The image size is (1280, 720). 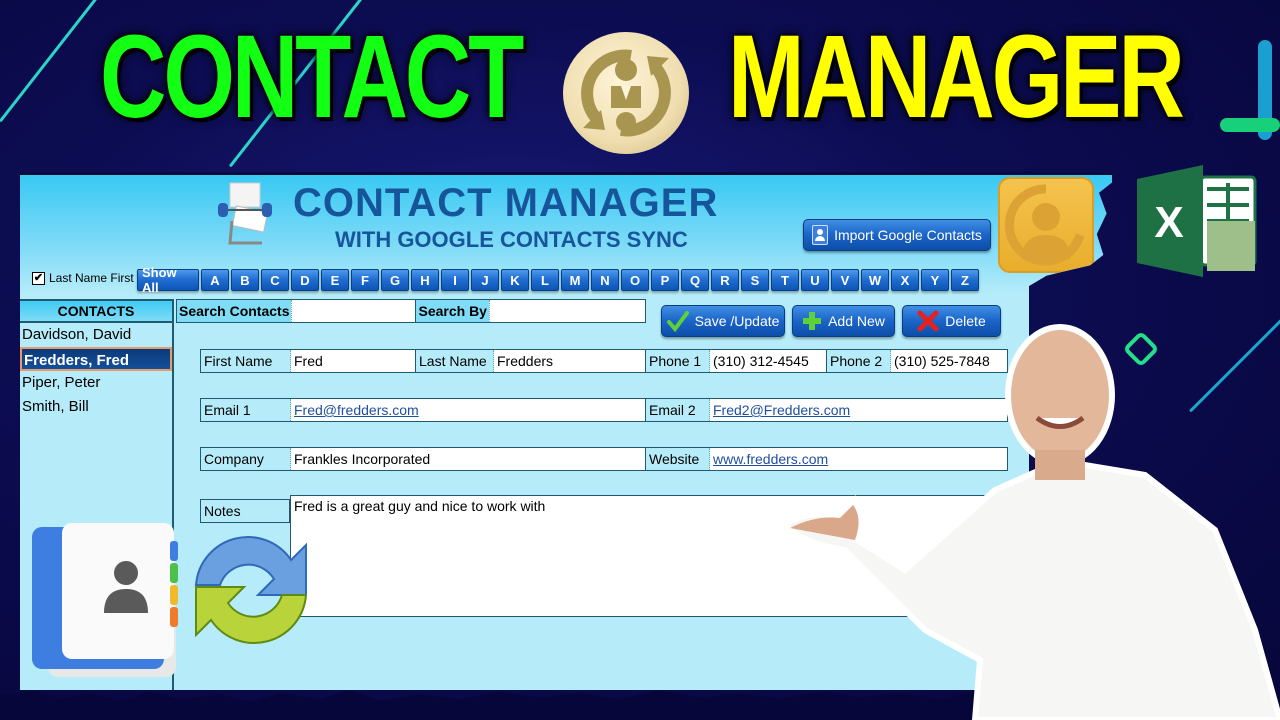 What do you see at coordinates (365, 280) in the screenshot?
I see `letter-button-f: F` at bounding box center [365, 280].